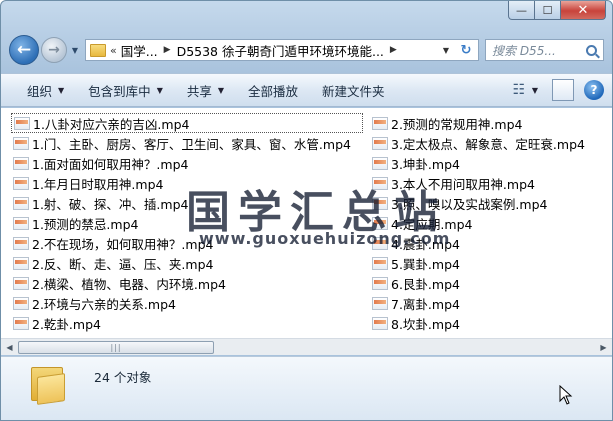 Image resolution: width=613 pixels, height=421 pixels. Describe the element at coordinates (488, 144) in the screenshot. I see `file-name: 3.定太极点、解象意、定旺衰.mp4` at that location.